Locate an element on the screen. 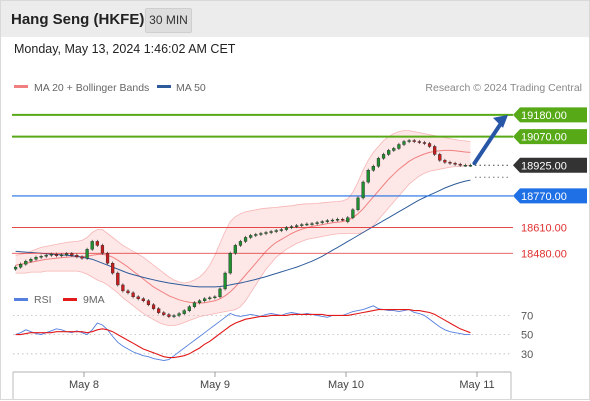 This screenshot has width=590, height=401. legend-label-rsi: RSI is located at coordinates (43, 300).